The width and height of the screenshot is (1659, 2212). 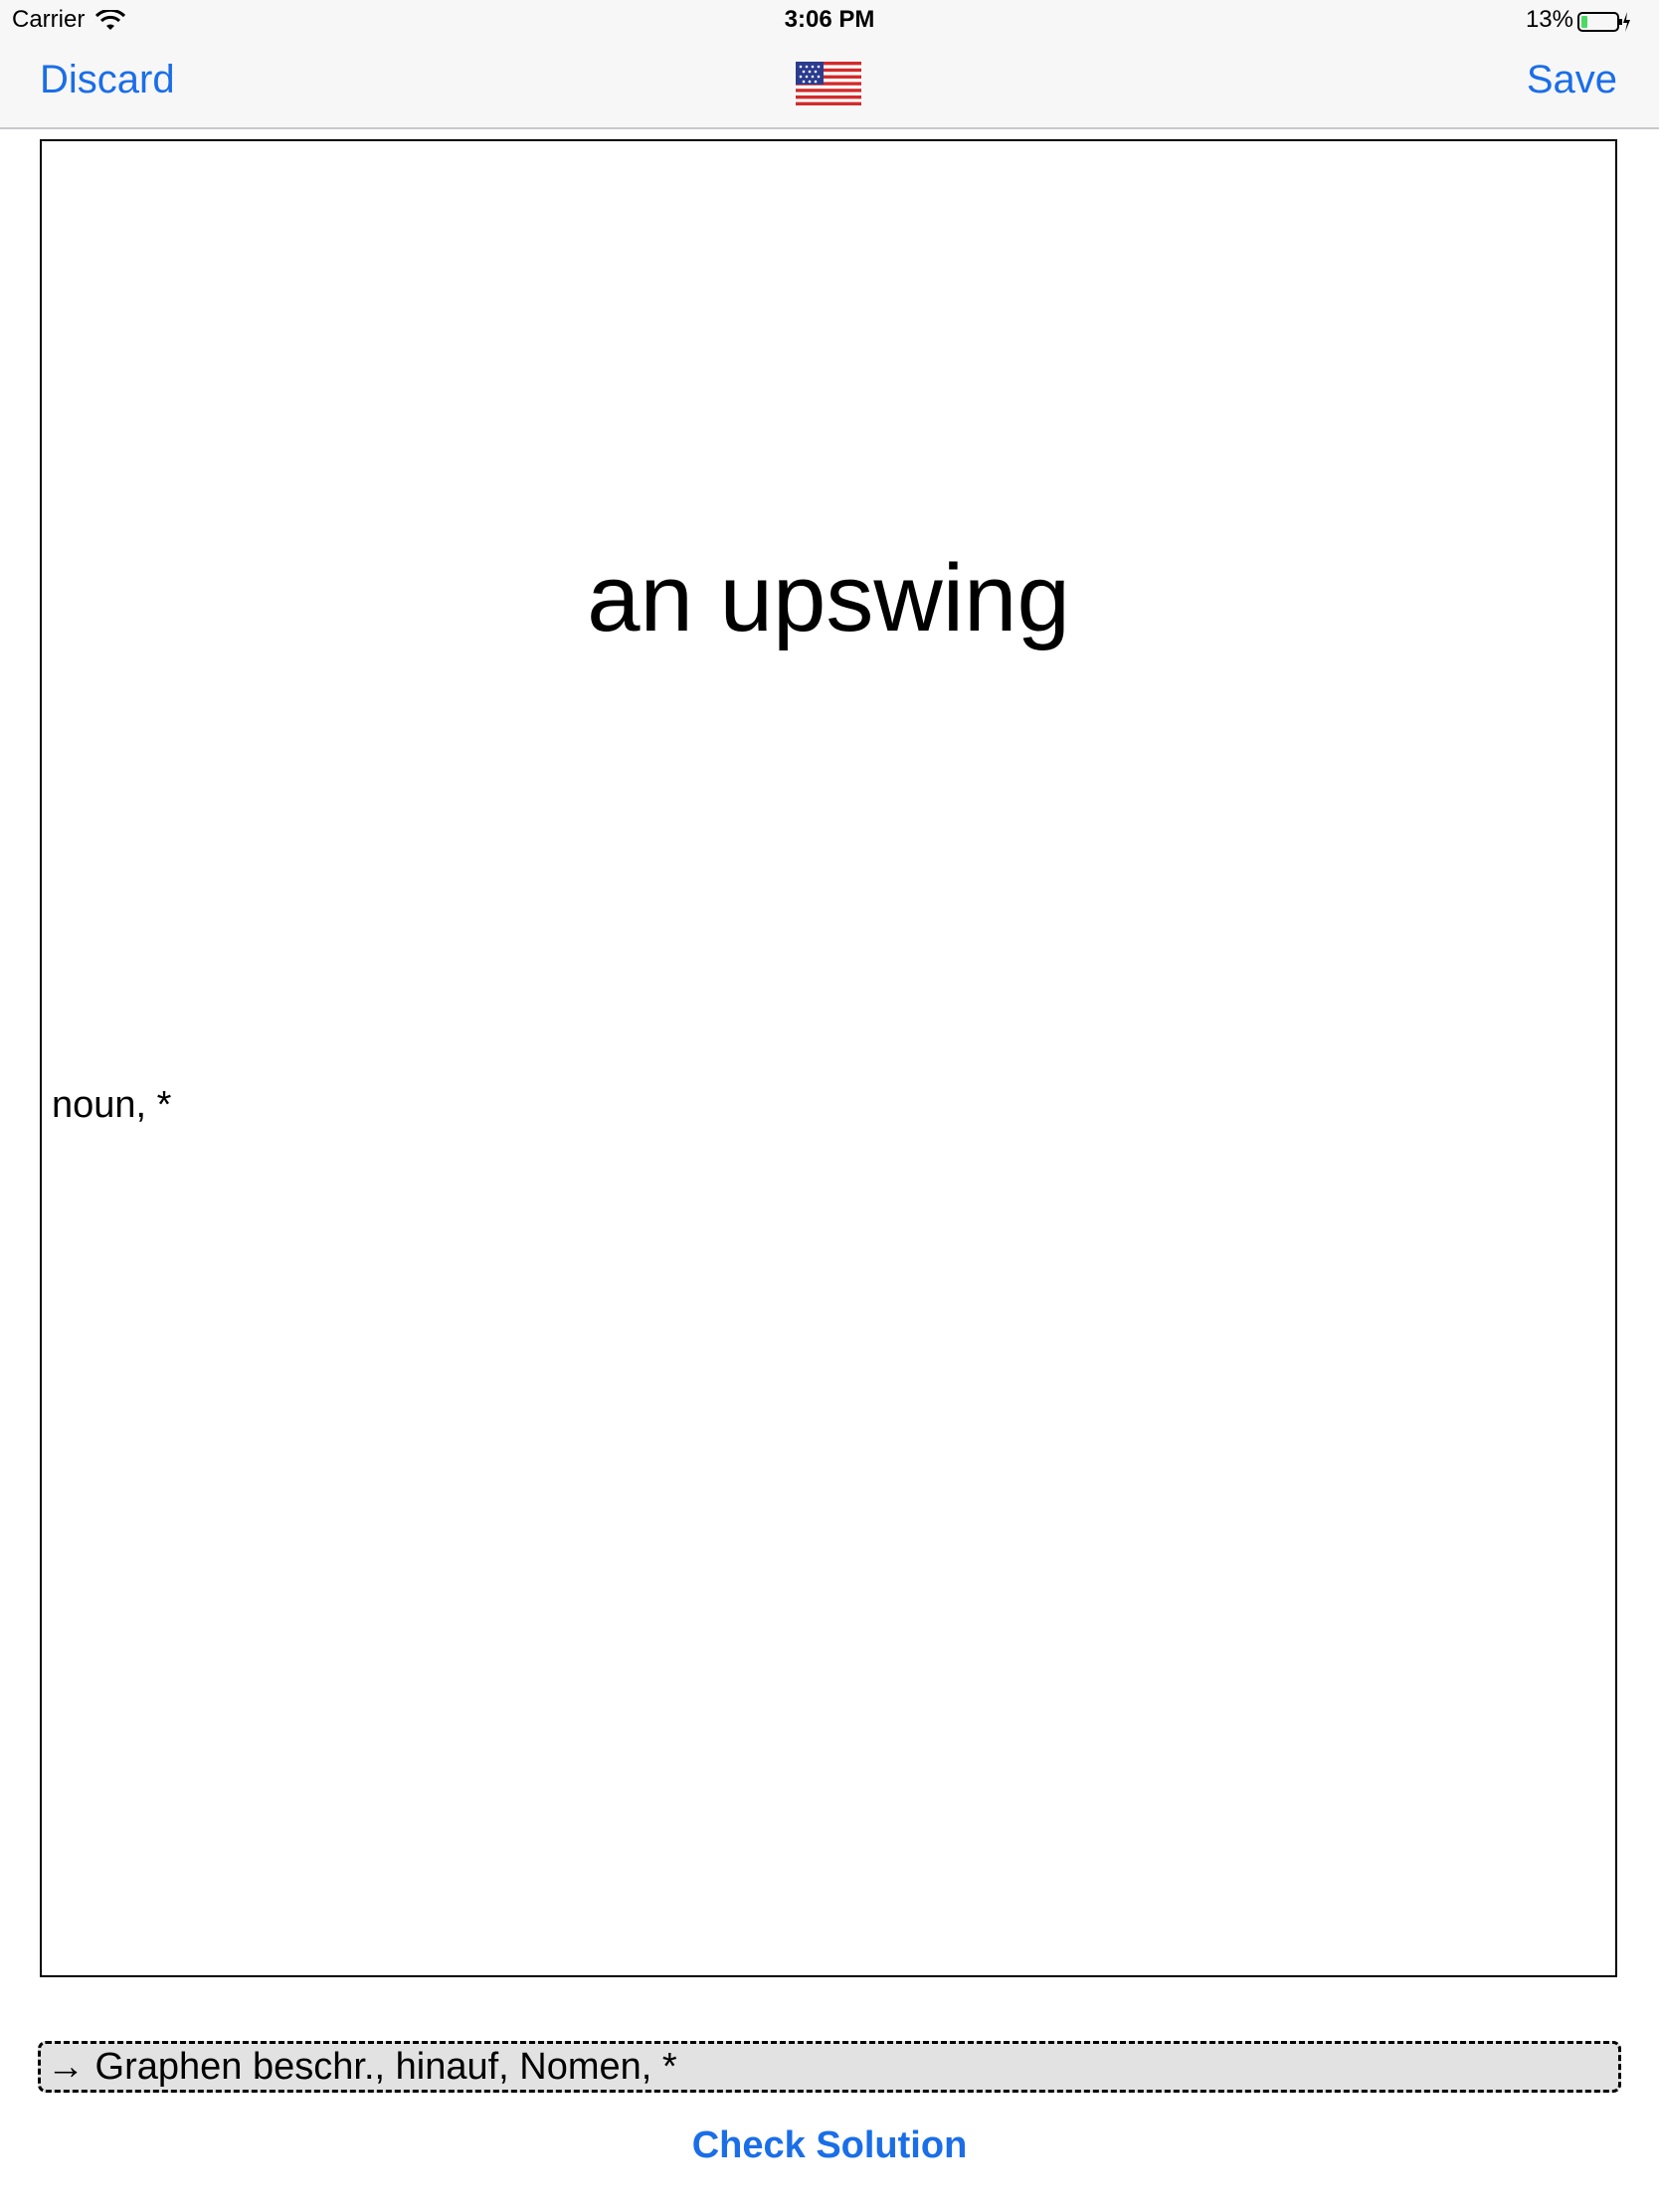 I want to click on part-of-speech-label: noun, *, so click(x=112, y=1105).